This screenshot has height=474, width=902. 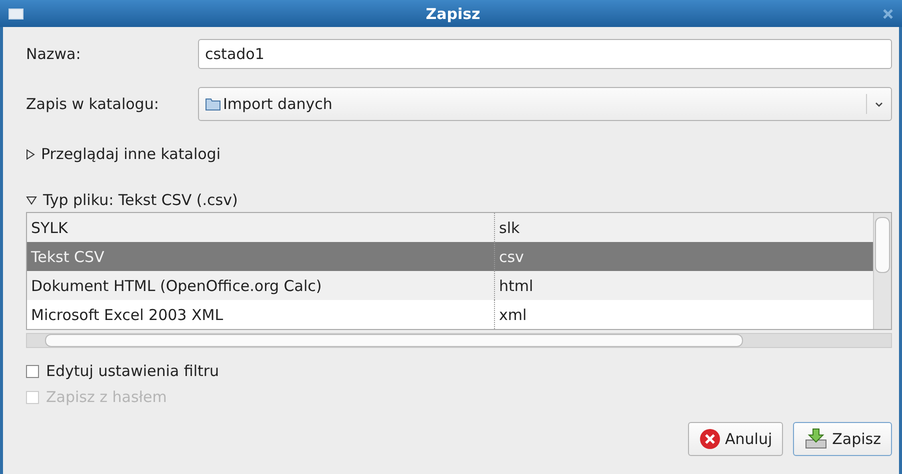 What do you see at coordinates (879, 104) in the screenshot?
I see `caret-icon` at bounding box center [879, 104].